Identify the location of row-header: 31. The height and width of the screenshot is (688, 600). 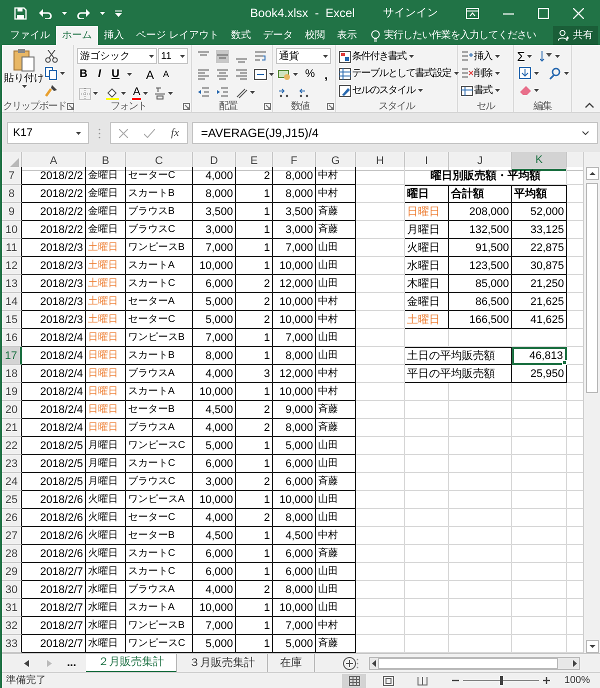
(12, 608).